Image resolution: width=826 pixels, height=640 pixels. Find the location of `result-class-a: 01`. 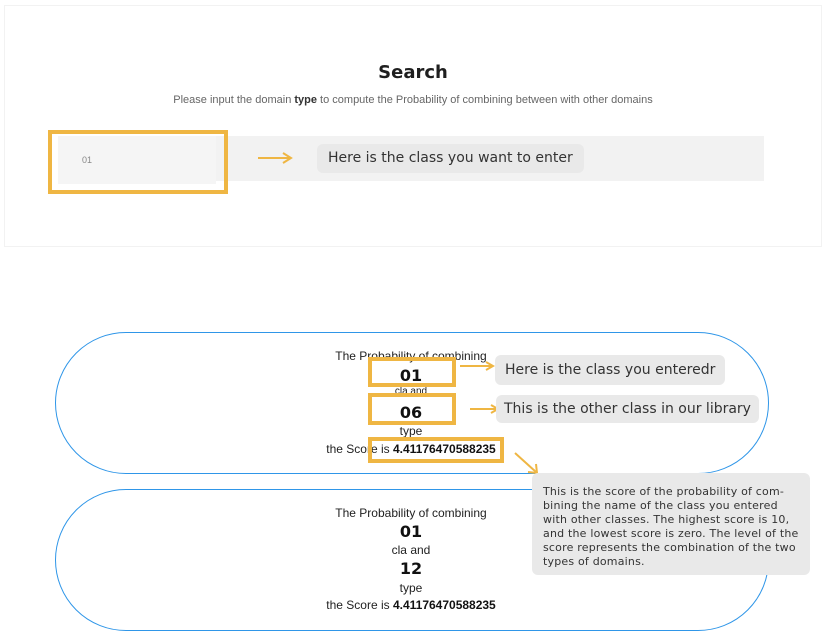

result-class-a: 01 is located at coordinates (411, 531).